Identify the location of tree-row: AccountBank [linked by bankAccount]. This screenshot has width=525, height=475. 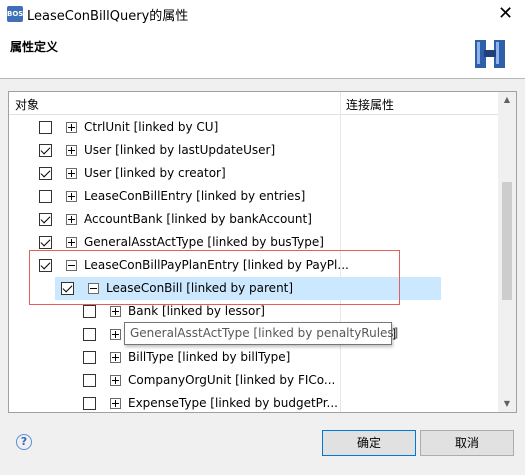
(174, 219).